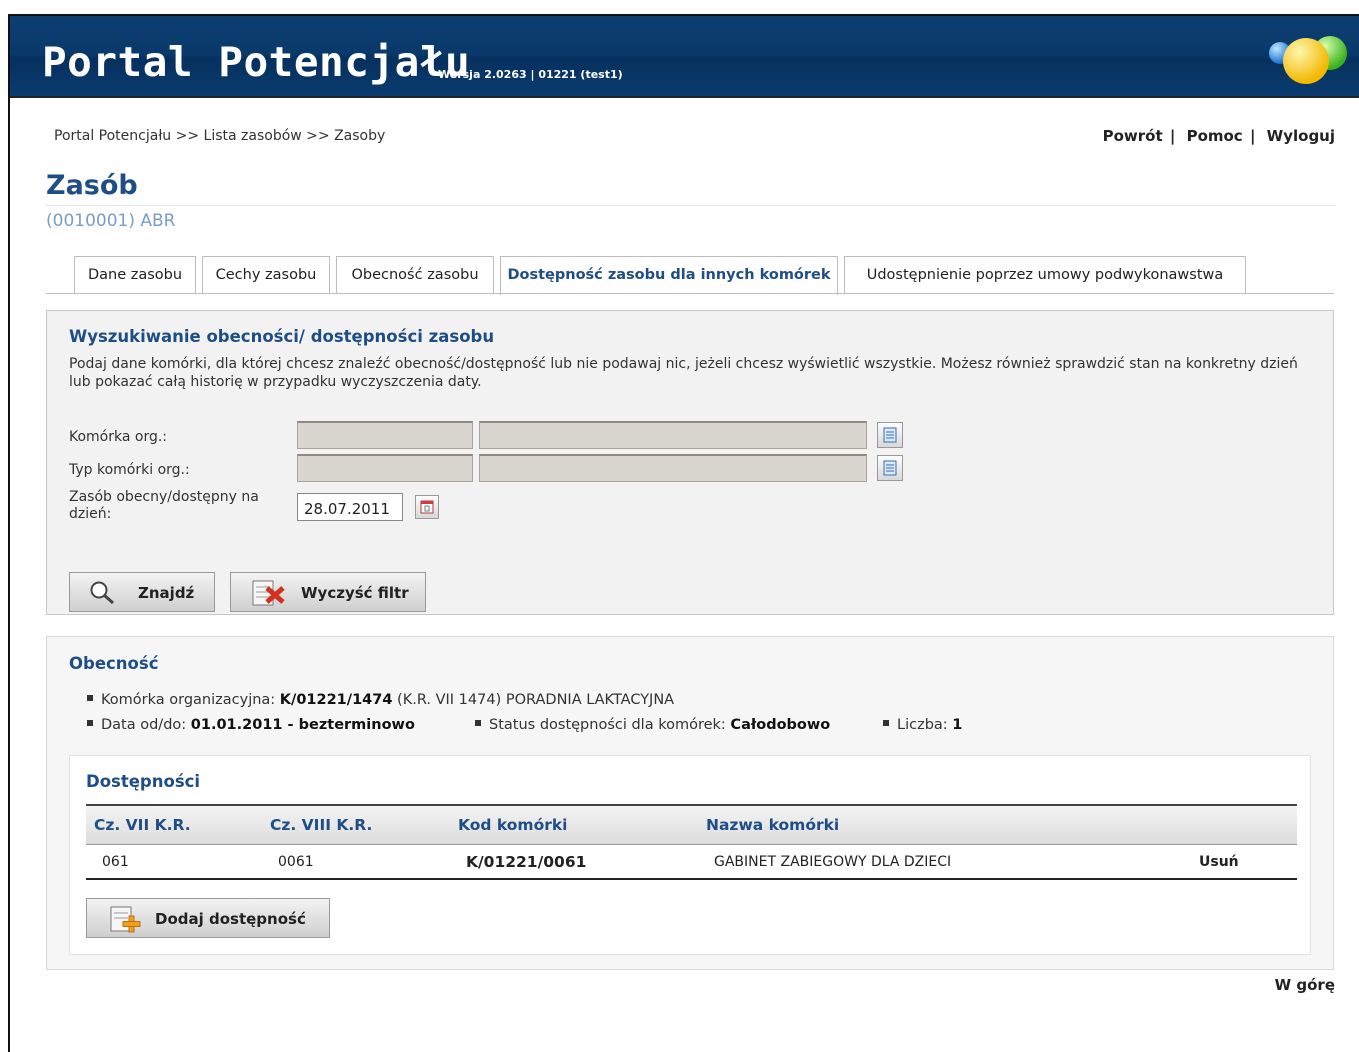 Image resolution: width=1359 pixels, height=1052 pixels. What do you see at coordinates (92, 185) in the screenshot?
I see `page-title: Zasób` at bounding box center [92, 185].